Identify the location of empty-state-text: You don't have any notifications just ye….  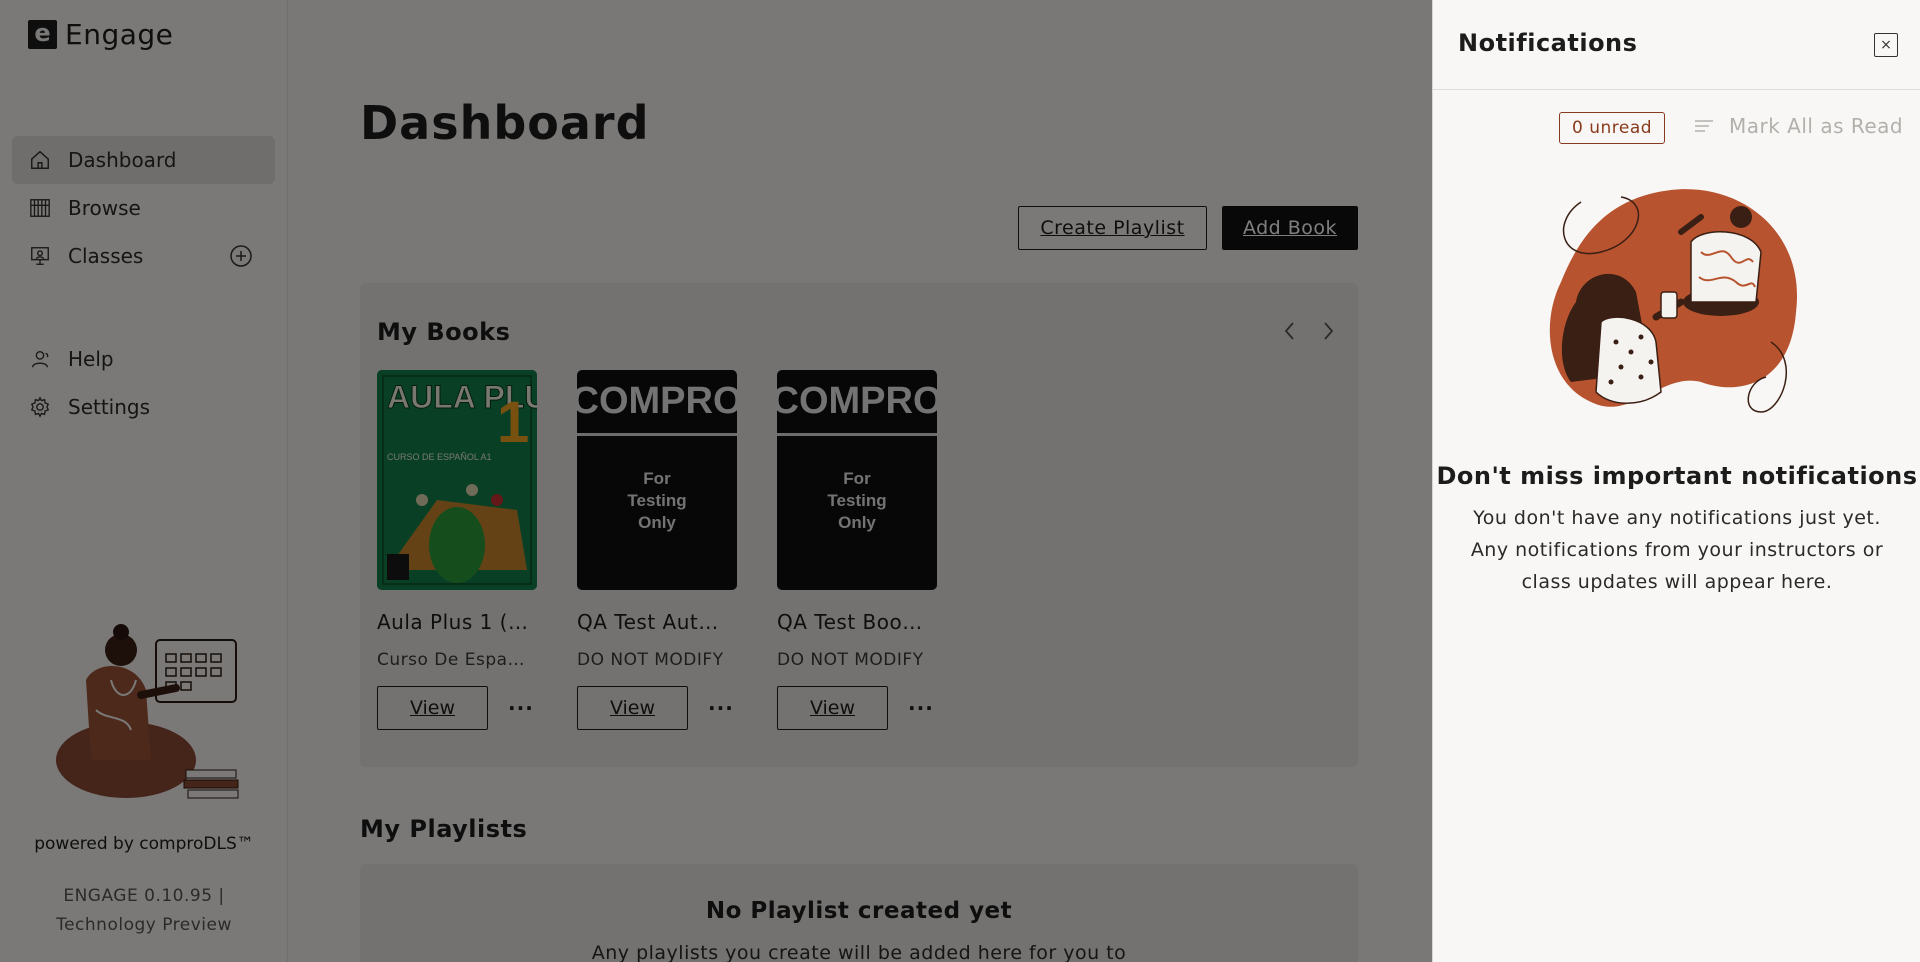
(1677, 550).